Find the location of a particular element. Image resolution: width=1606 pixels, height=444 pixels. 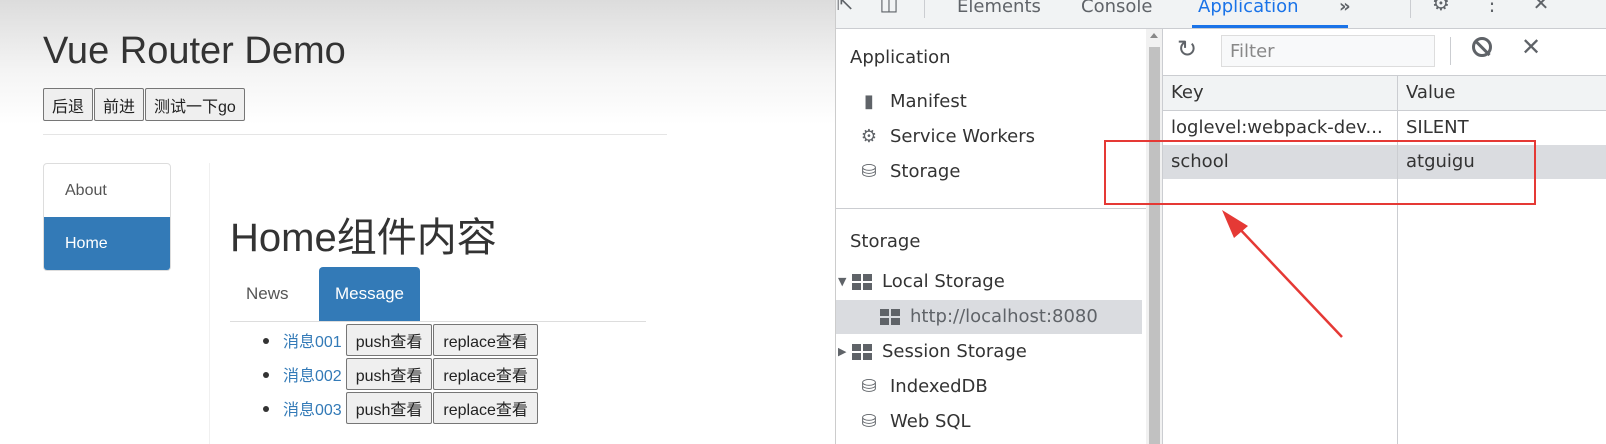

sidebar-item-label: Manifest is located at coordinates (928, 101).